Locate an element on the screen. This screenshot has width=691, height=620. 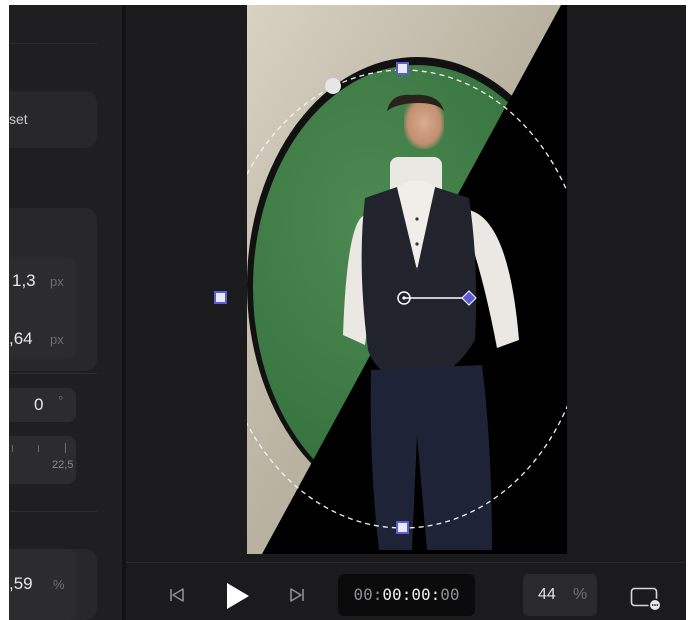
timecode-display: 00:00:00:00 is located at coordinates (406, 595).